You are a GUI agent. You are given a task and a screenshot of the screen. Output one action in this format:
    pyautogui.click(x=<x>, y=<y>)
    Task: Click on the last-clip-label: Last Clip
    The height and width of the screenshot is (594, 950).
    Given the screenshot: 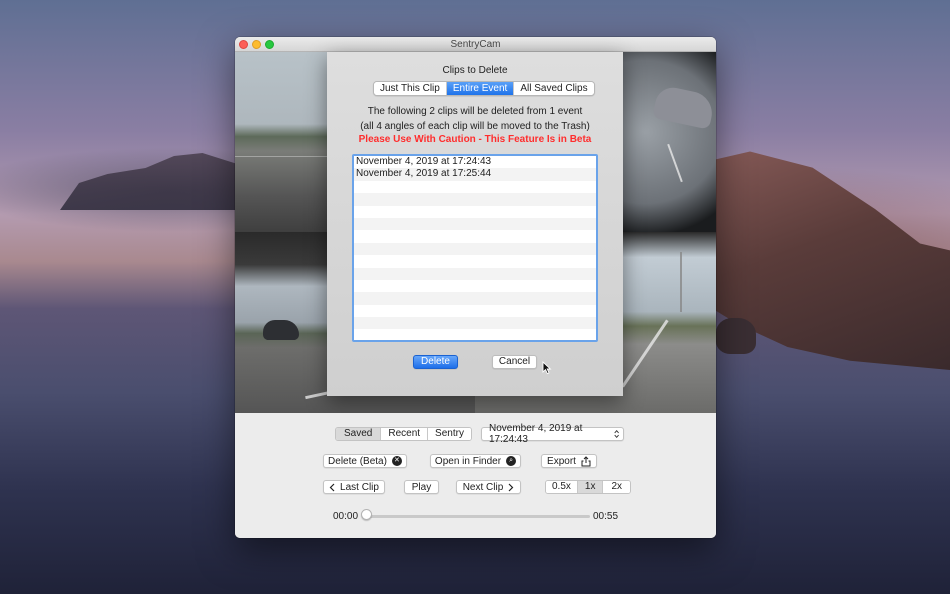 What is the action you would take?
    pyautogui.click(x=359, y=487)
    